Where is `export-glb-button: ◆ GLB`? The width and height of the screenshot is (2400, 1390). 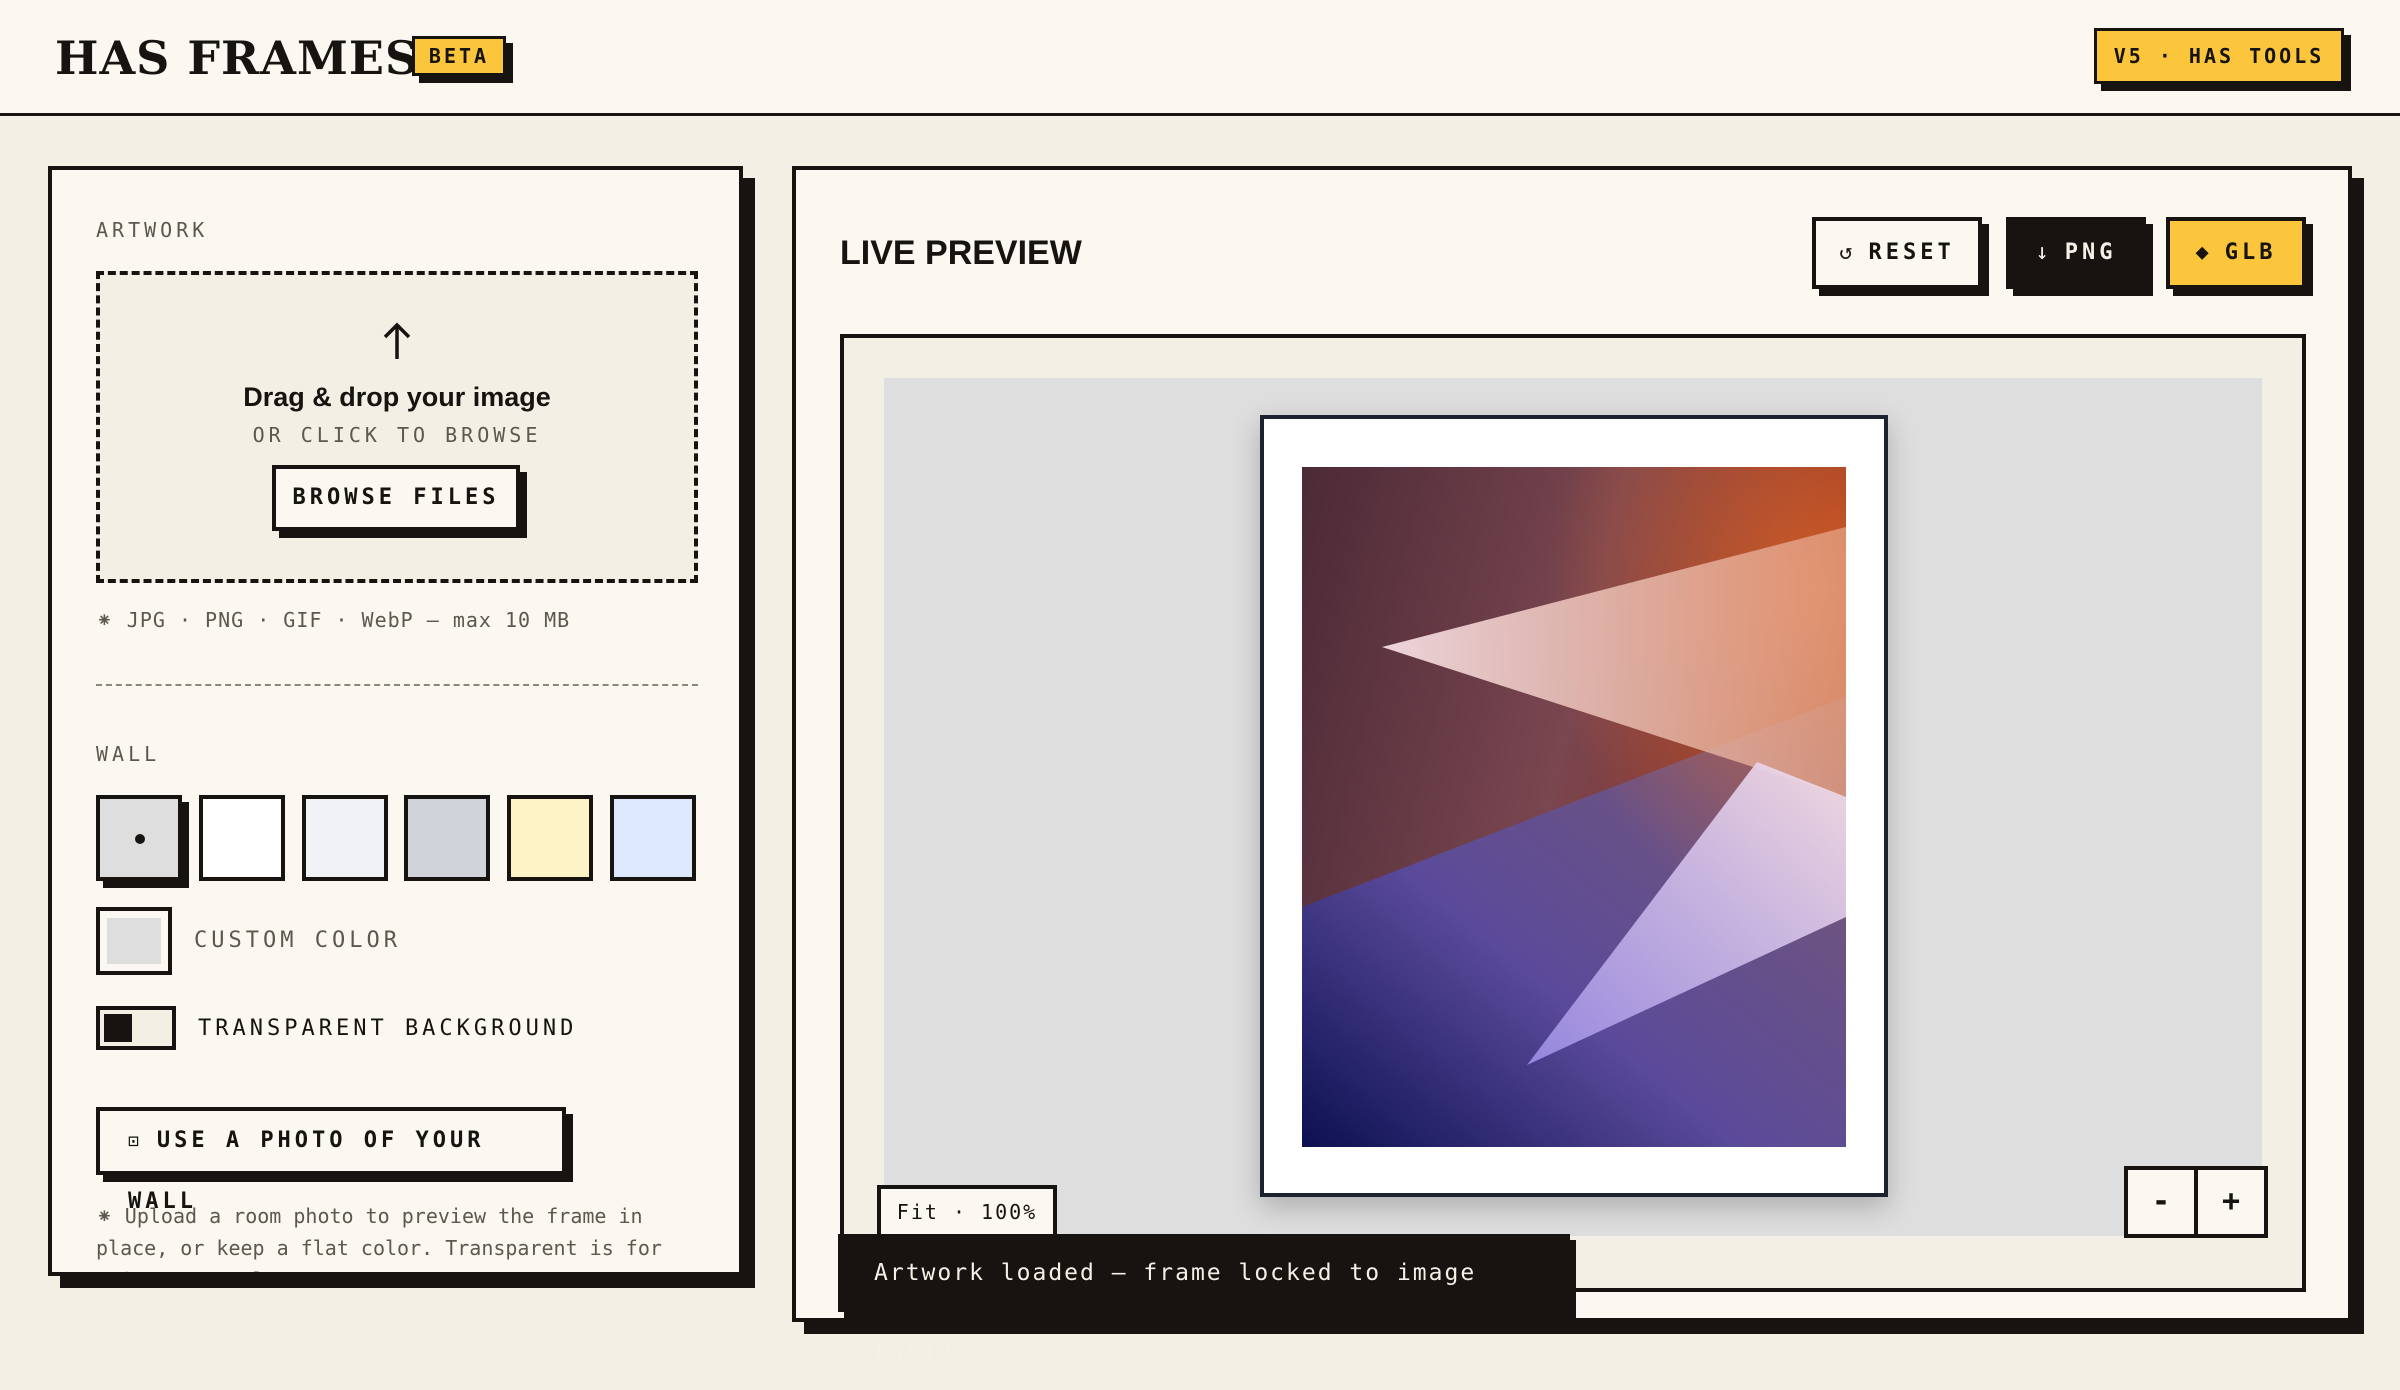 export-glb-button: ◆ GLB is located at coordinates (2236, 253).